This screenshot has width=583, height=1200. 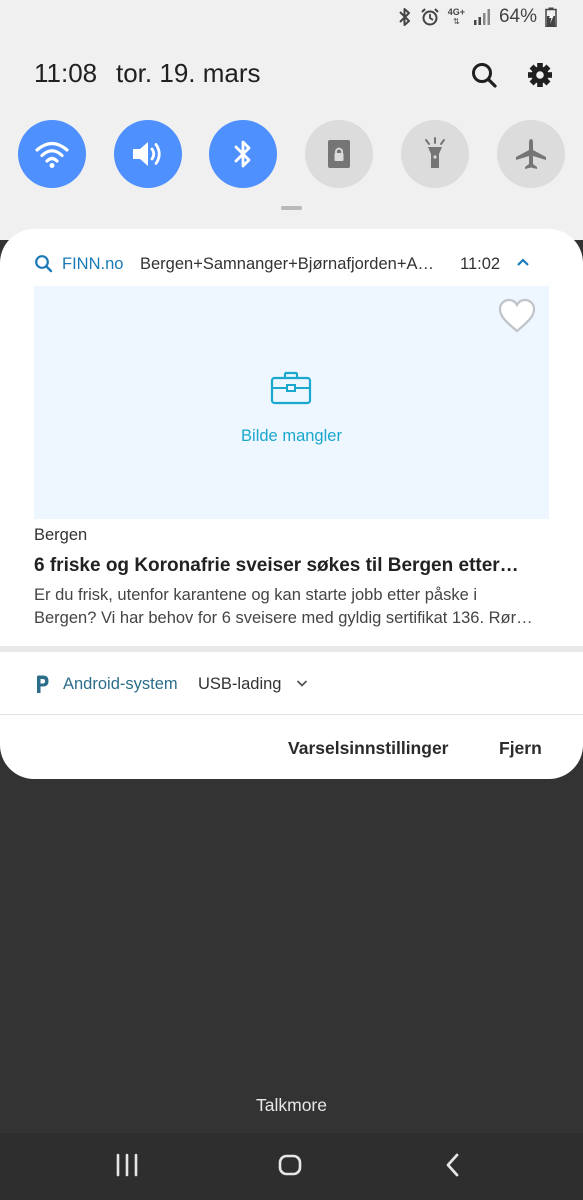 What do you see at coordinates (93, 264) in the screenshot?
I see `notification-app-name: FINN.no` at bounding box center [93, 264].